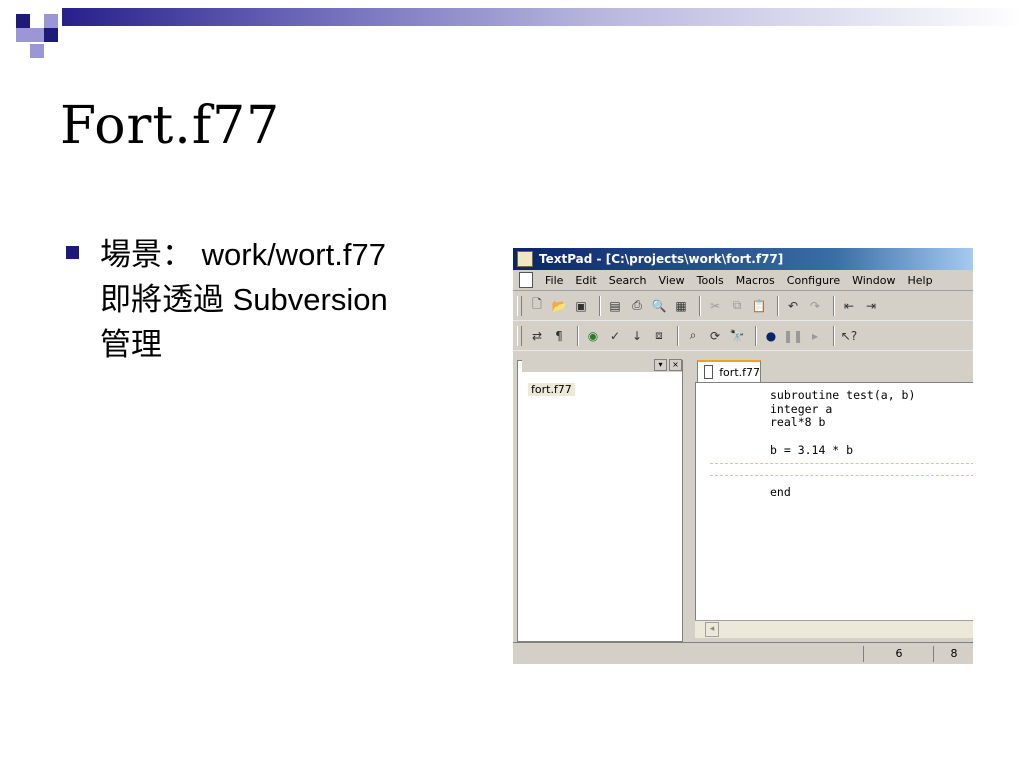 Image resolution: width=1024 pixels, height=768 pixels. I want to click on menu-file: File, so click(554, 280).